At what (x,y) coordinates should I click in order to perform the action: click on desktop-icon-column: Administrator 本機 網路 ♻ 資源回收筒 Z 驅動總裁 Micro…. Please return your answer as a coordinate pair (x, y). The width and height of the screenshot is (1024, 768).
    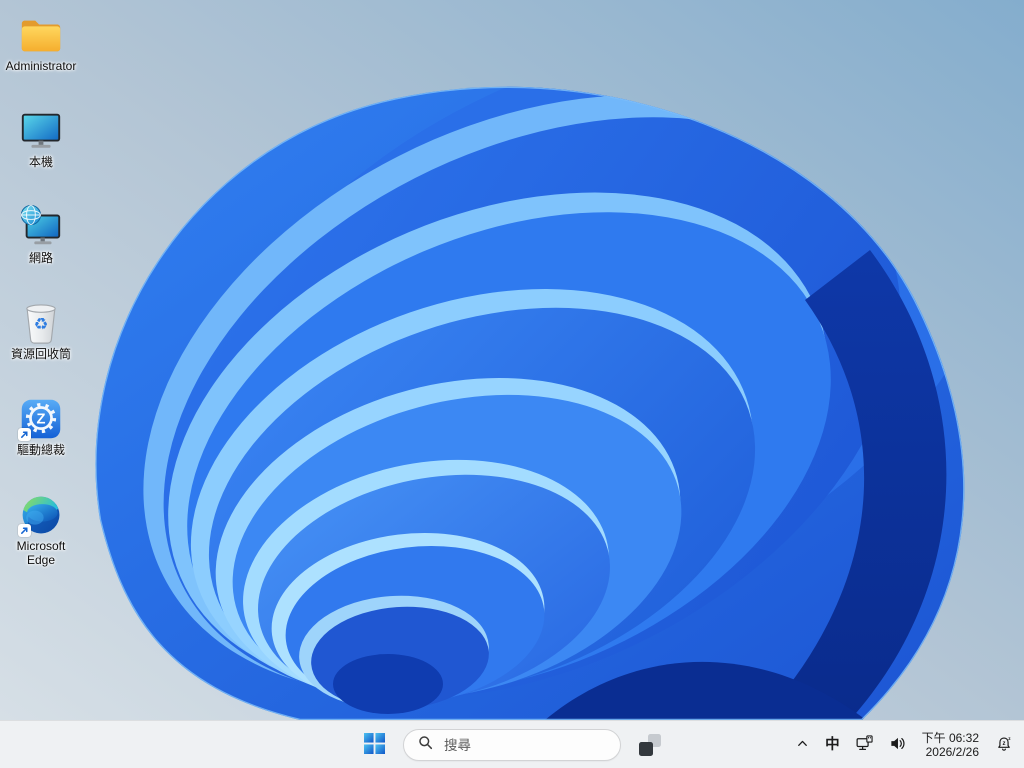
    Looking at the image, I should click on (41, 300).